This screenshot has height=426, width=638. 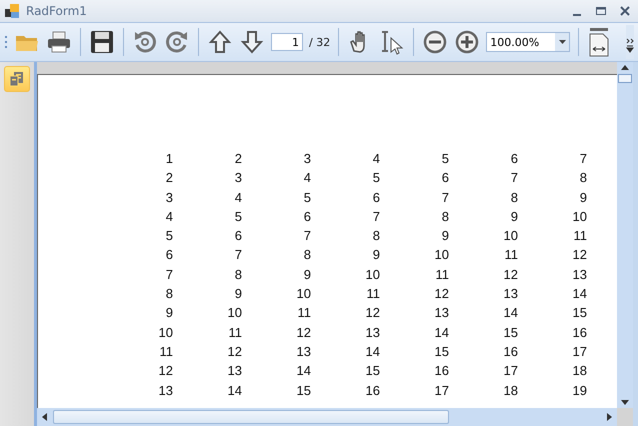 What do you see at coordinates (435, 42) in the screenshot?
I see `zoom-out-icon` at bounding box center [435, 42].